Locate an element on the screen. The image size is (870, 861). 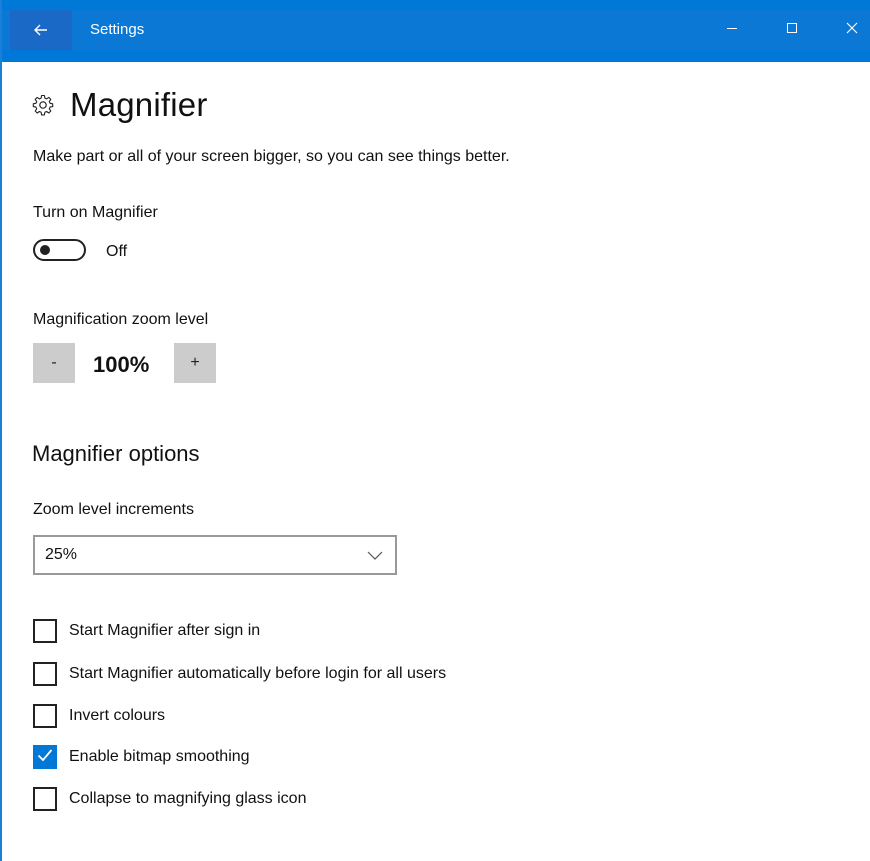
checkbox-label: Invert colours is located at coordinates (117, 715).